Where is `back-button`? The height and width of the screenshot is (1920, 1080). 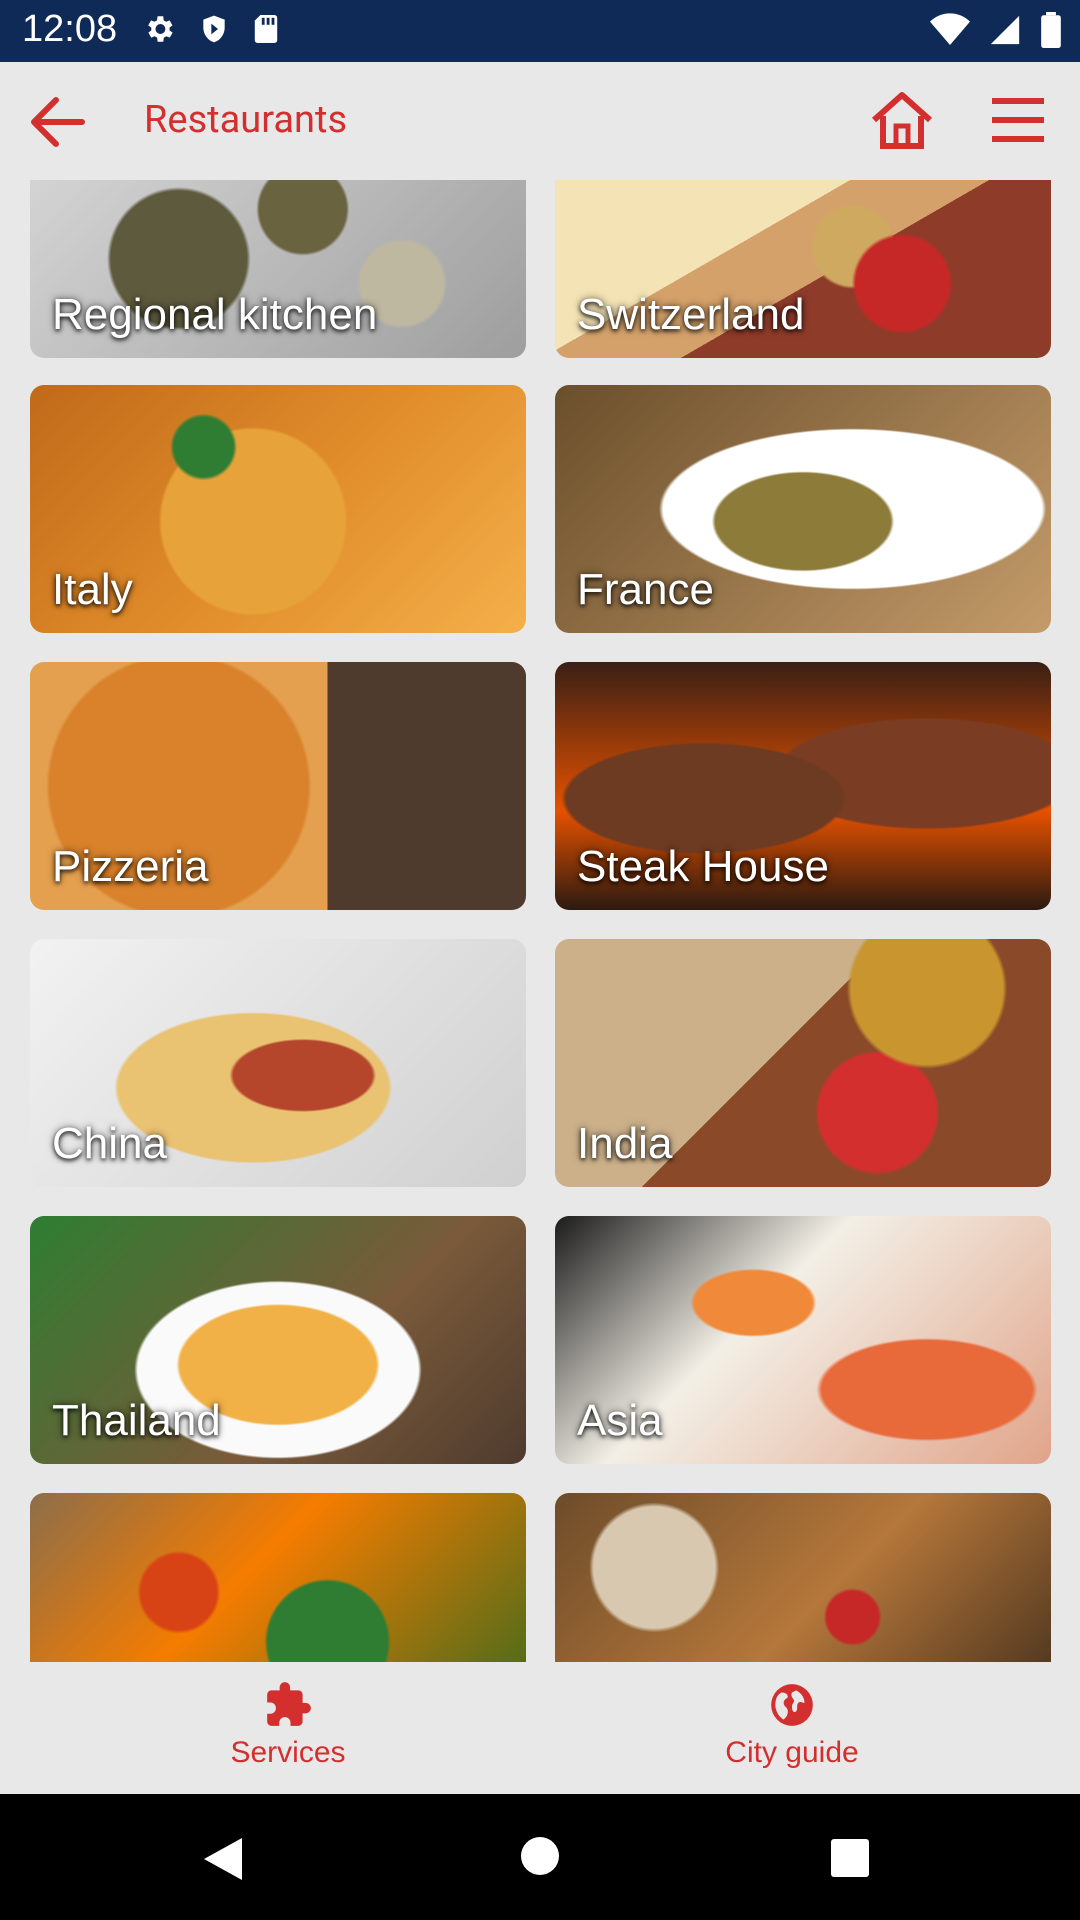
back-button is located at coordinates (57, 122).